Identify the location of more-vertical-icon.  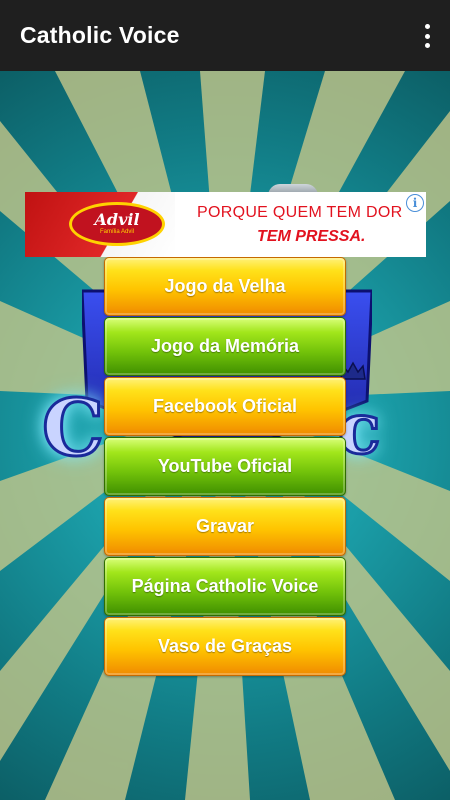
(427, 36).